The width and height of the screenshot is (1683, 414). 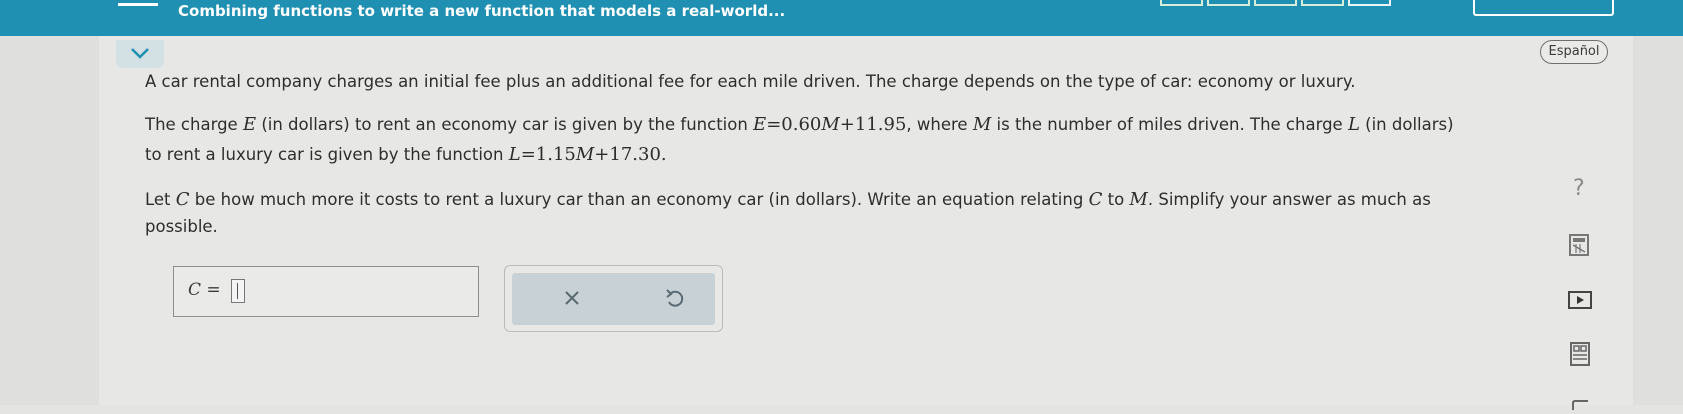 I want to click on undo-icon, so click(x=675, y=298).